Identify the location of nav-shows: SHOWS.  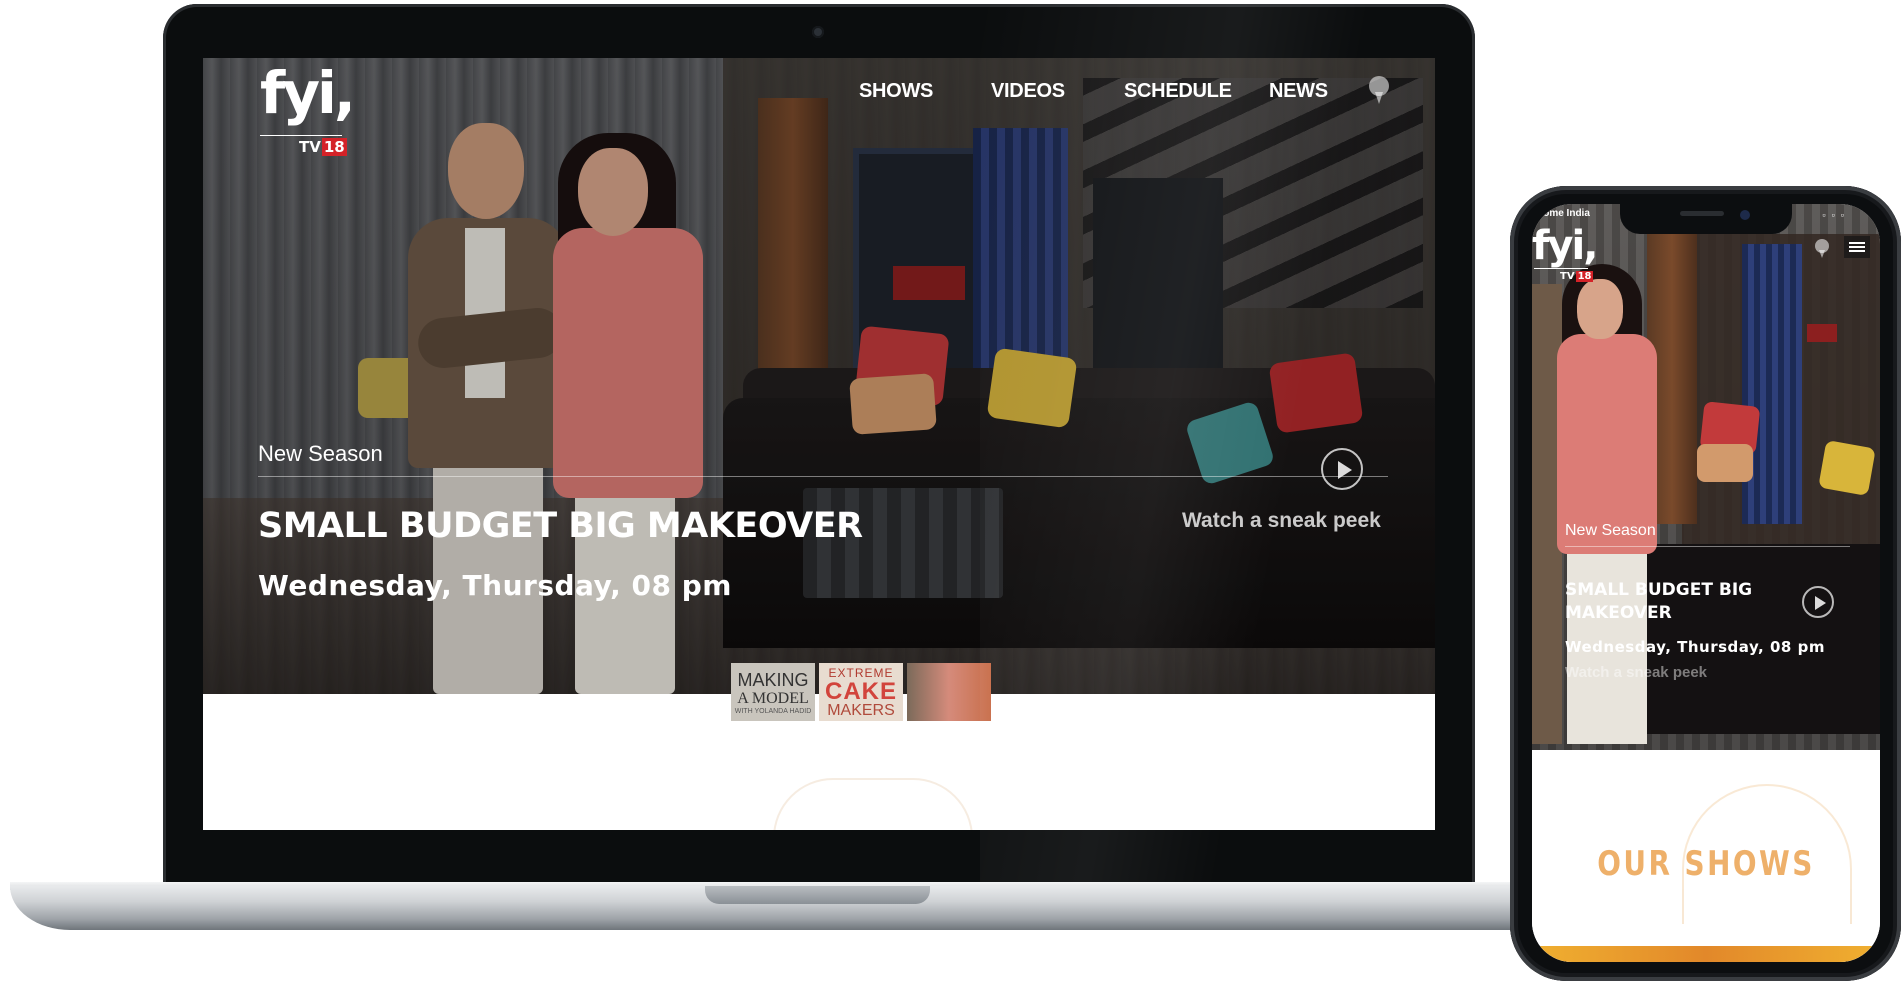
(896, 91).